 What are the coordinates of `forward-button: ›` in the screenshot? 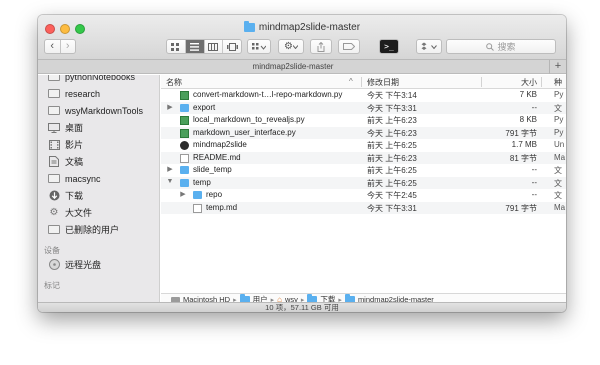 It's located at (67, 46).